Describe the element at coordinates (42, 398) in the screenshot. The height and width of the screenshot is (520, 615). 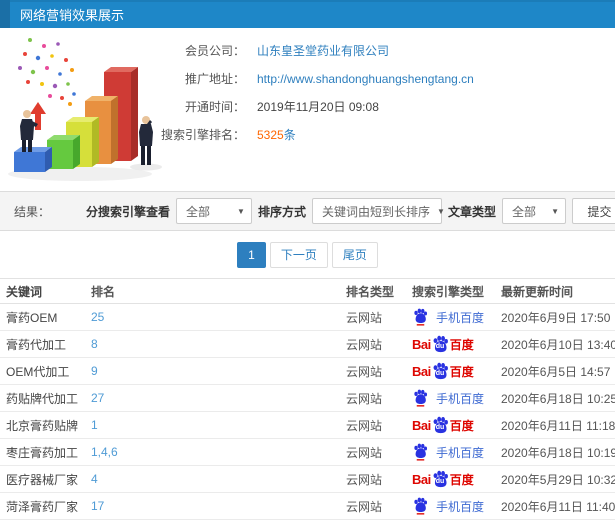
I see `keyword-cell: 药贴牌代加工` at that location.